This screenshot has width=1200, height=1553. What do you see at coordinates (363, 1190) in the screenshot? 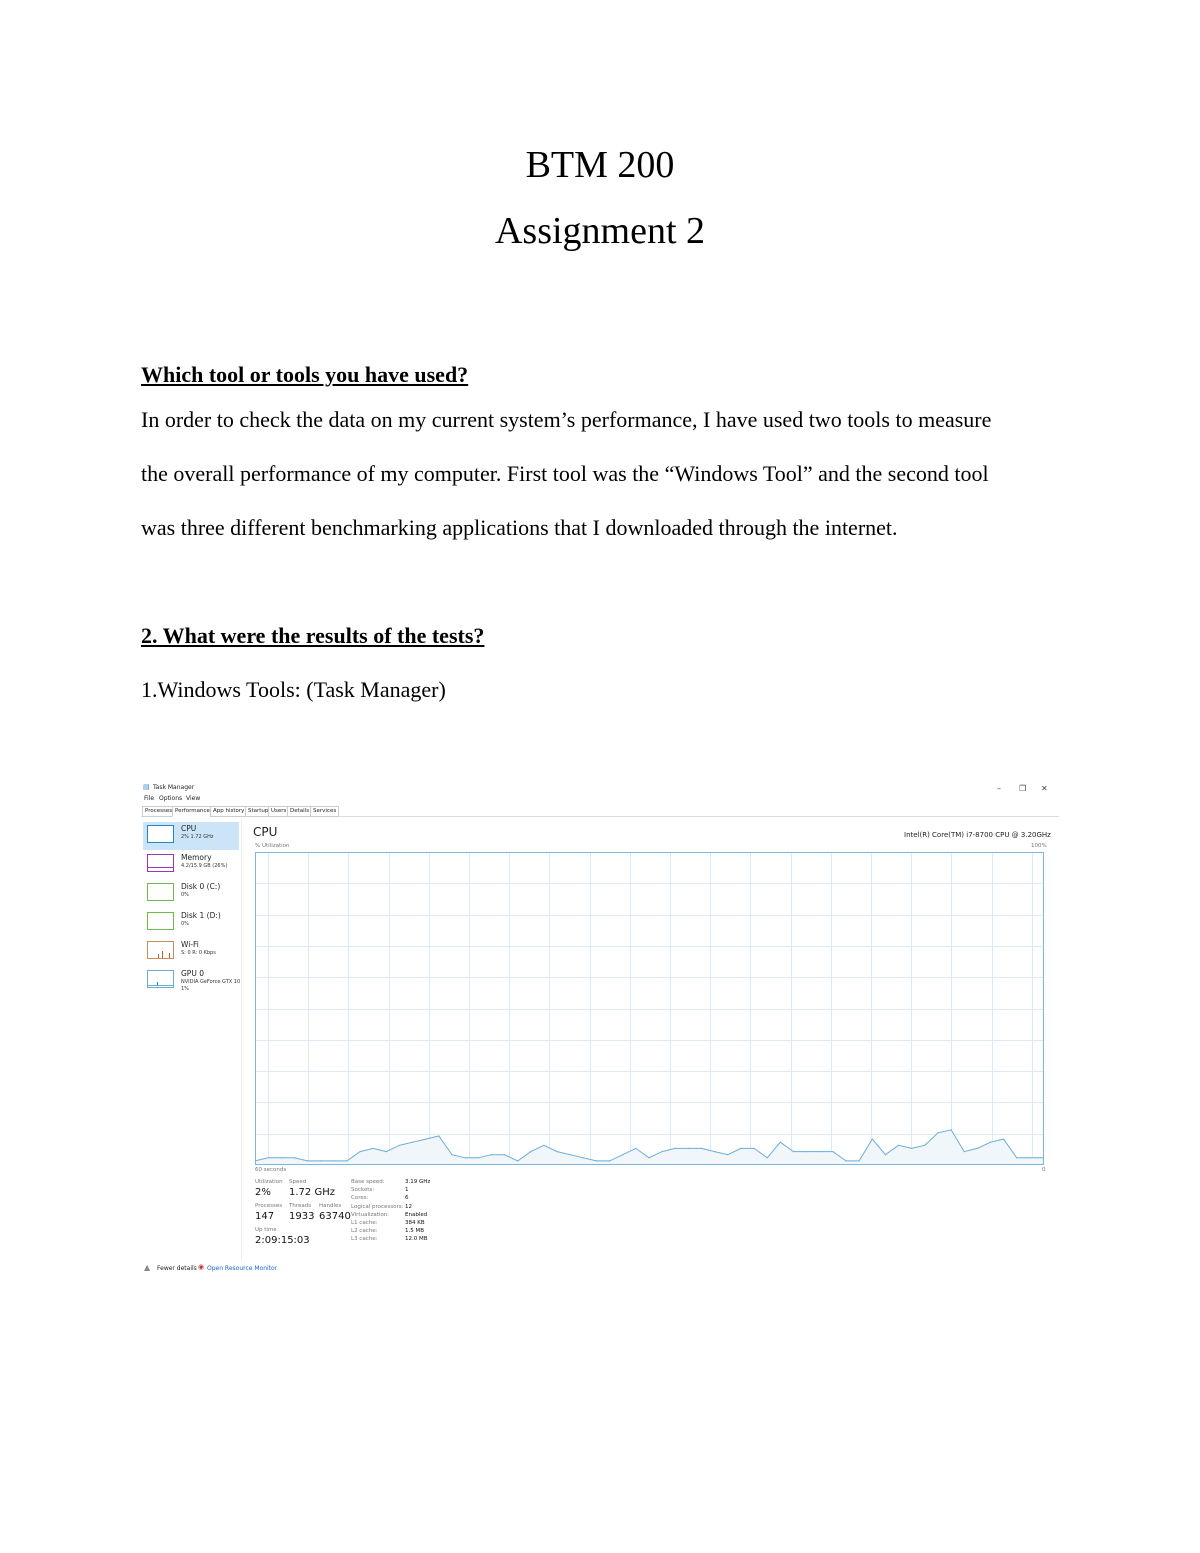
I see `spec-label: Sockets:` at bounding box center [363, 1190].